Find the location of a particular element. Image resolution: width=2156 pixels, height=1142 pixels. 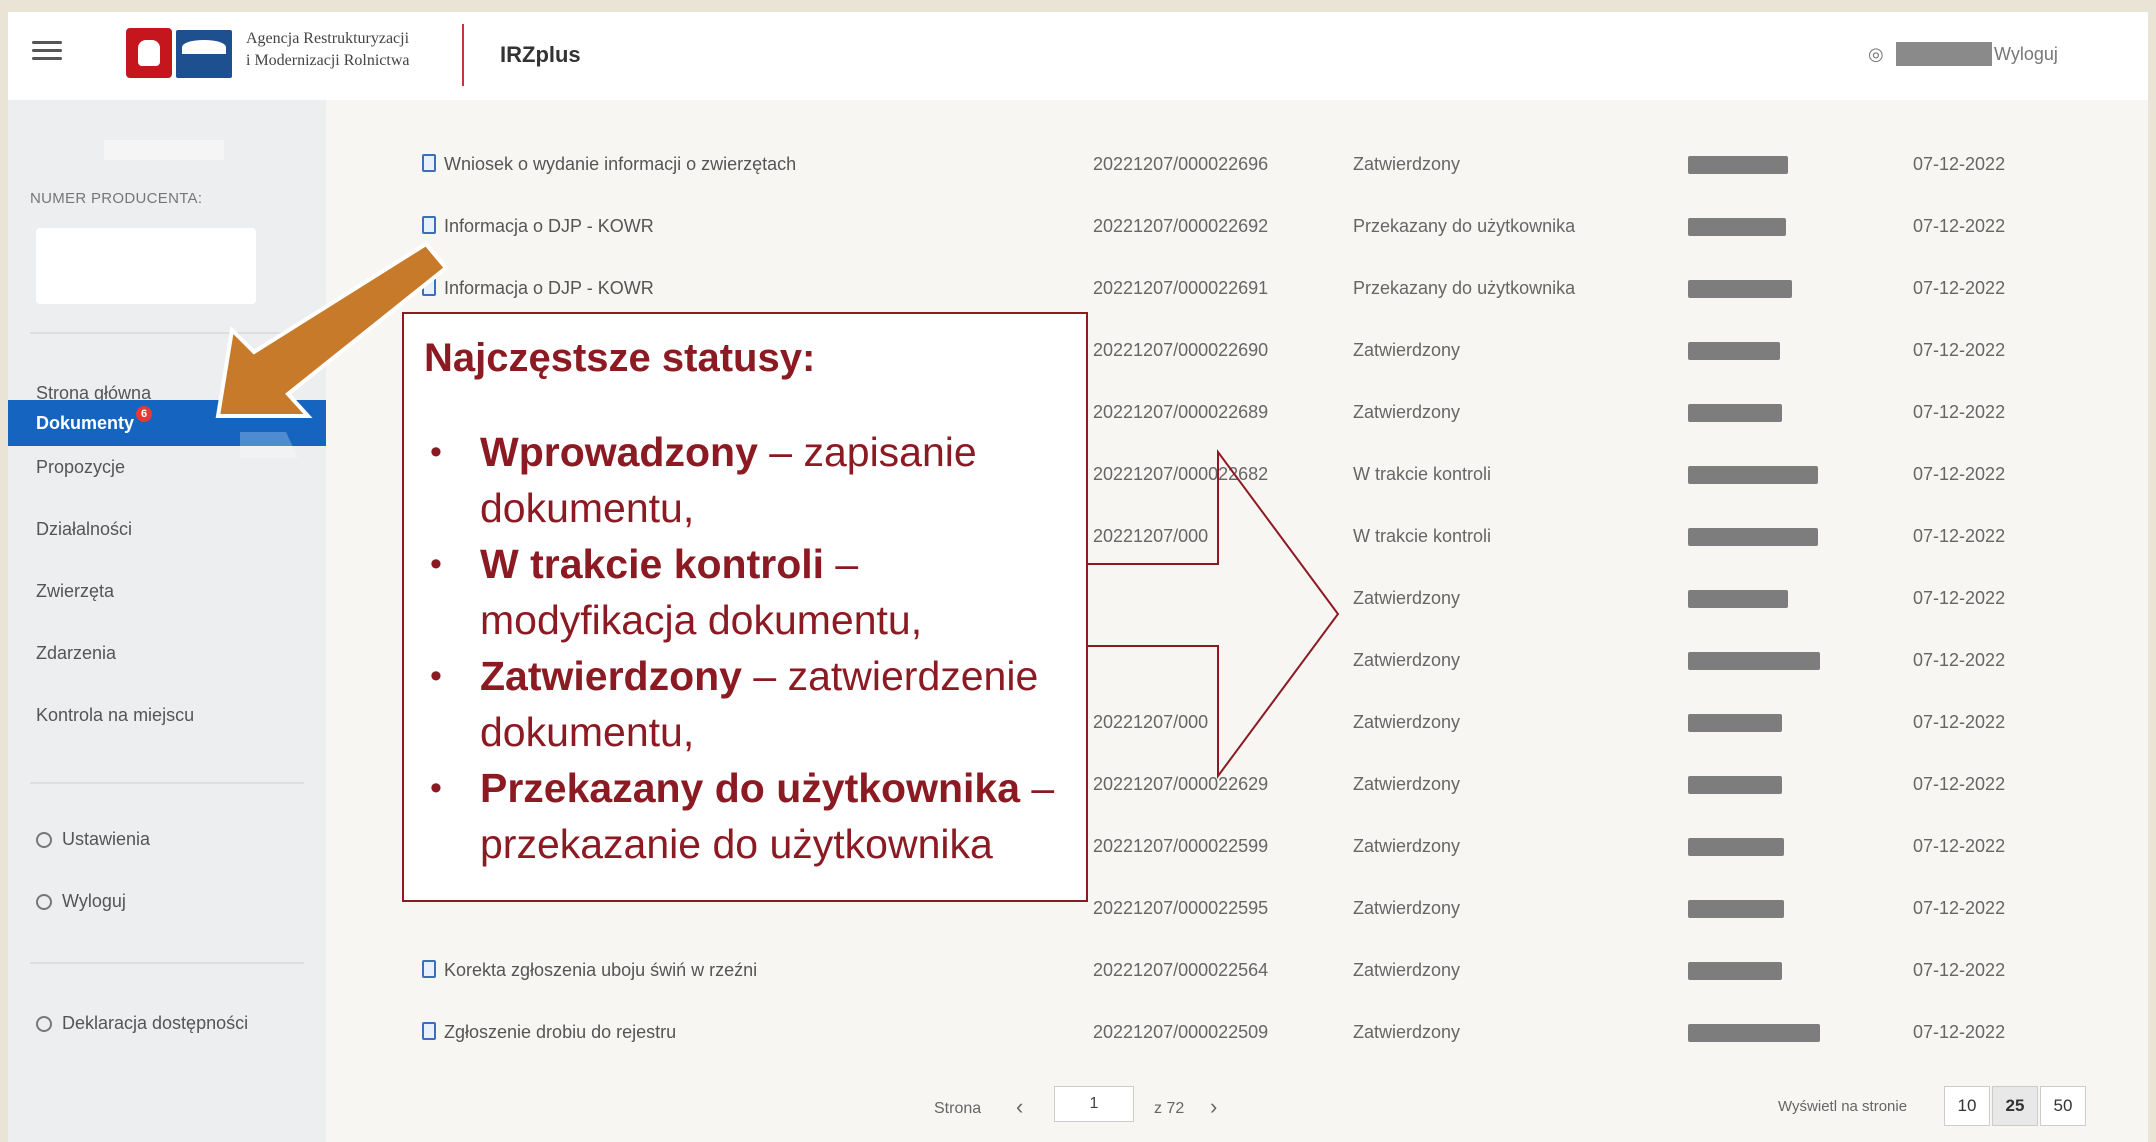

document-number: 20221207/000022599 is located at coordinates (1181, 846).